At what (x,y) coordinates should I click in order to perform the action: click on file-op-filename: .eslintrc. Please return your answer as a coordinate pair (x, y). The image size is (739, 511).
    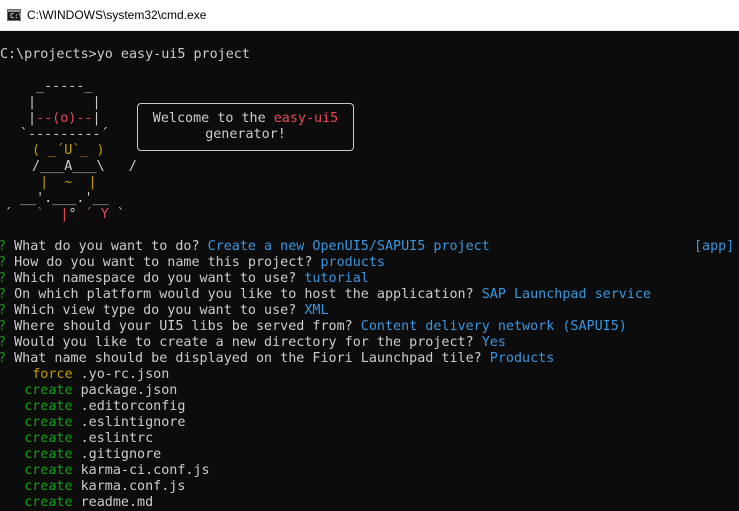
    Looking at the image, I should click on (113, 438).